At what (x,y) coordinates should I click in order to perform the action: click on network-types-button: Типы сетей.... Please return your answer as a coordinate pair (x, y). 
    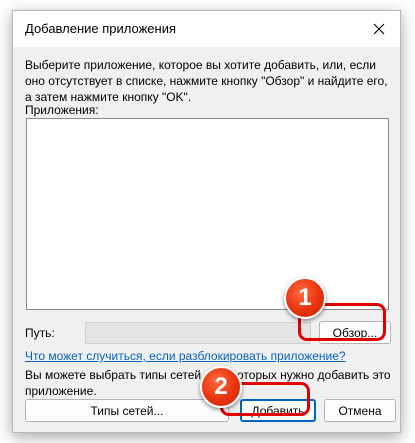
    Looking at the image, I should click on (127, 410).